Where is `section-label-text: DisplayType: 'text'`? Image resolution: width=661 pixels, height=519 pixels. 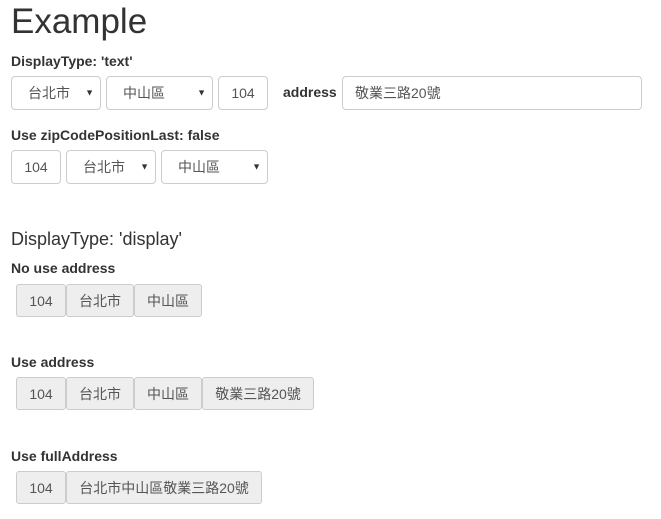 section-label-text: DisplayType: 'text' is located at coordinates (72, 61).